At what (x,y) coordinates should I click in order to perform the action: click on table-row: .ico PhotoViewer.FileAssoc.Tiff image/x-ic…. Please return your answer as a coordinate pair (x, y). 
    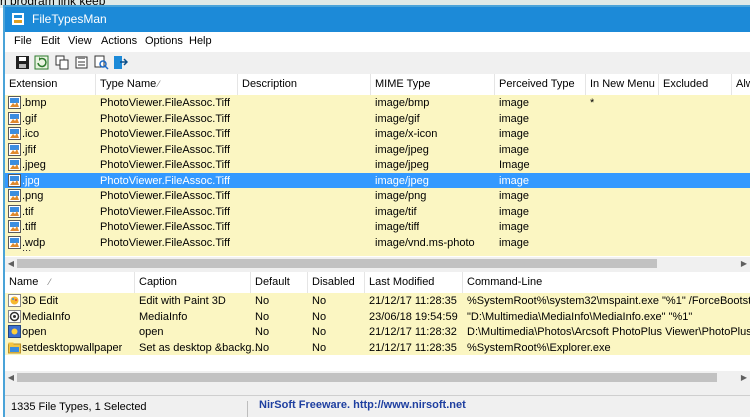
    Looking at the image, I should click on (377, 134).